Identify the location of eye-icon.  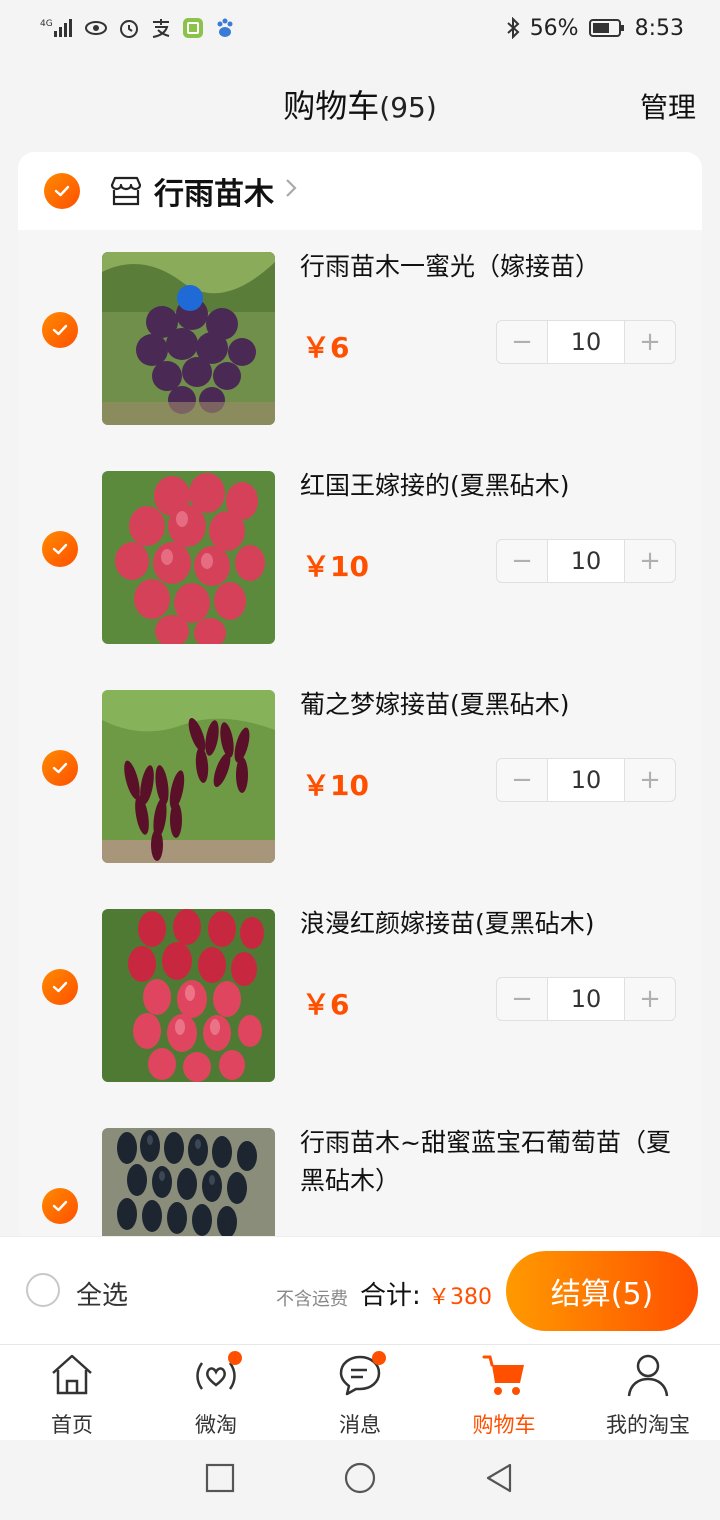
(96, 28).